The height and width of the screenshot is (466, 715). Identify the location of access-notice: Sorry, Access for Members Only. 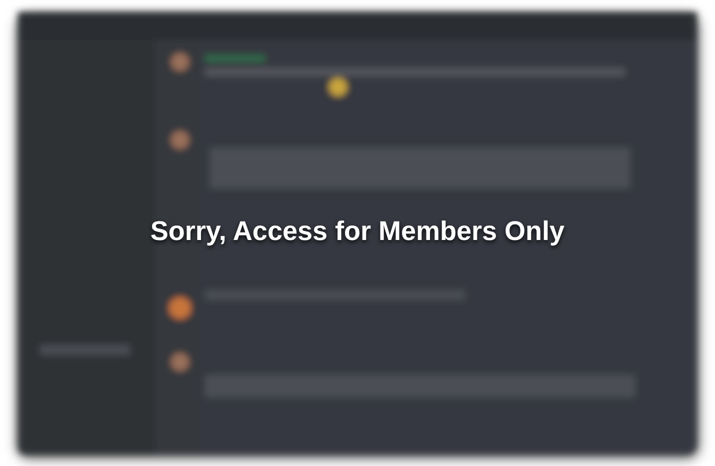
(357, 231).